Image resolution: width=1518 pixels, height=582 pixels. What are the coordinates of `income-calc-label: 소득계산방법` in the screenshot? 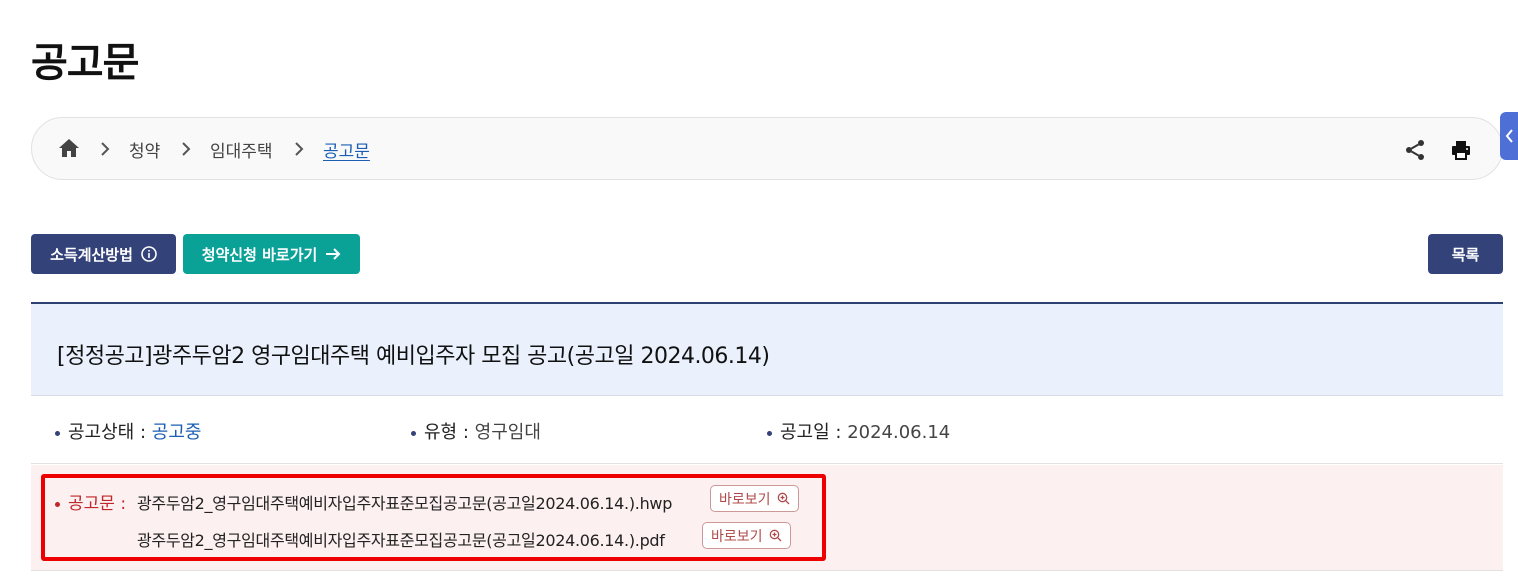 It's located at (91, 254).